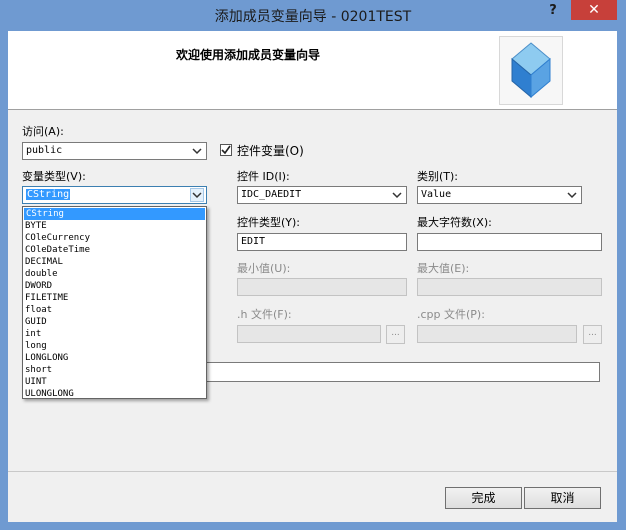 This screenshot has width=626, height=530. I want to click on dropdown-option: short, so click(114, 370).